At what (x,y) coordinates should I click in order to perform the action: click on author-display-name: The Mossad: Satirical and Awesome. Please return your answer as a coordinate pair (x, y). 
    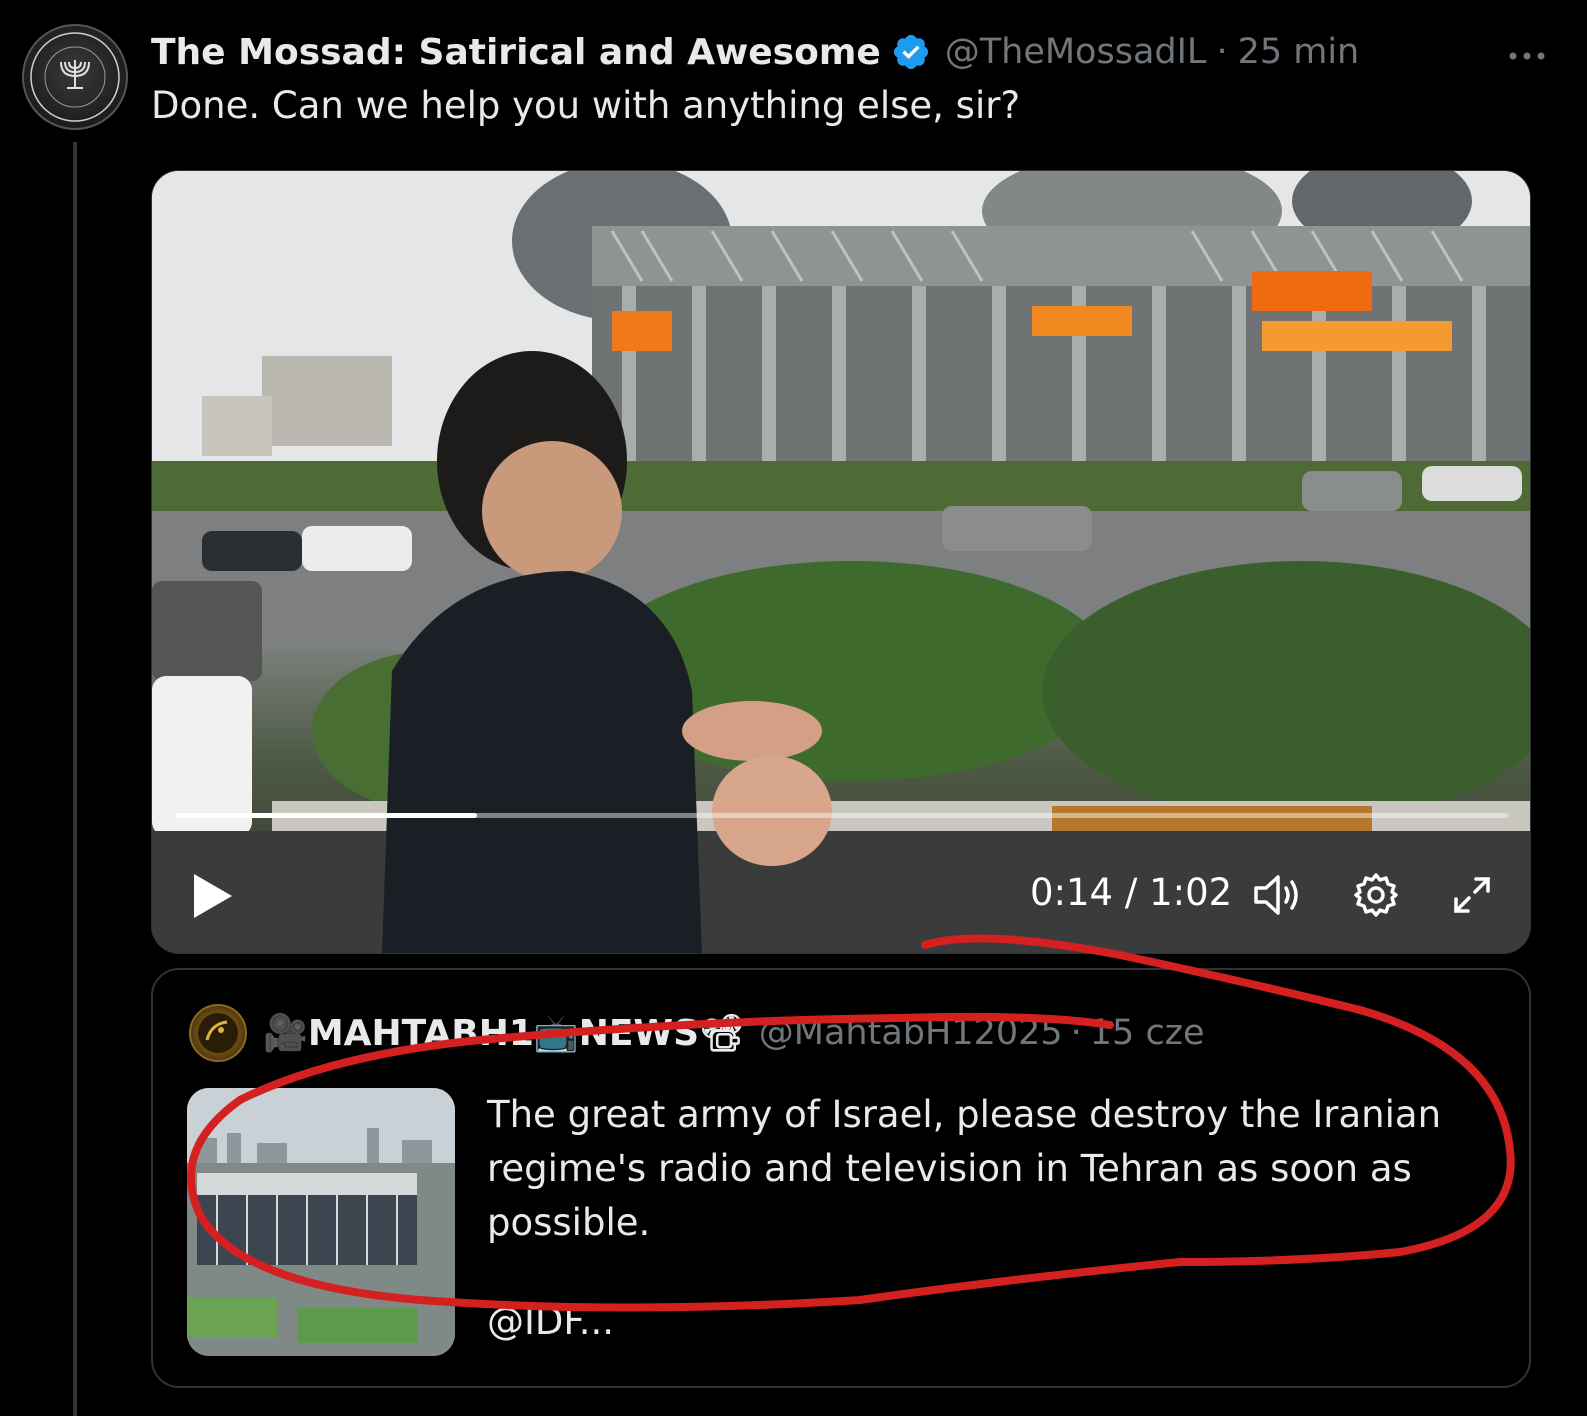
    Looking at the image, I should click on (516, 52).